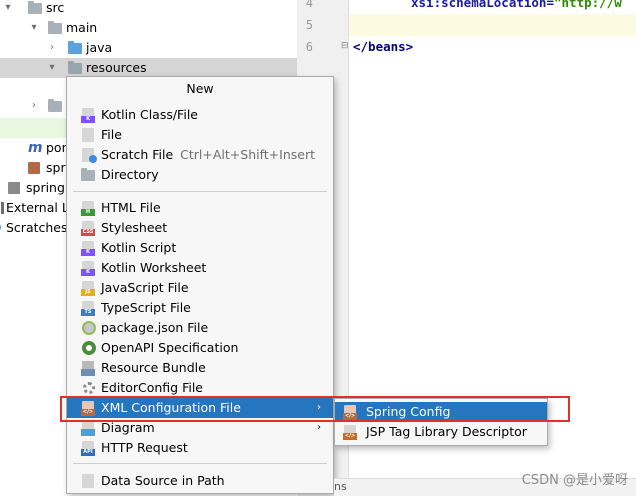  What do you see at coordinates (154, 267) in the screenshot?
I see `menu-item-label: Kotlin Worksheet` at bounding box center [154, 267].